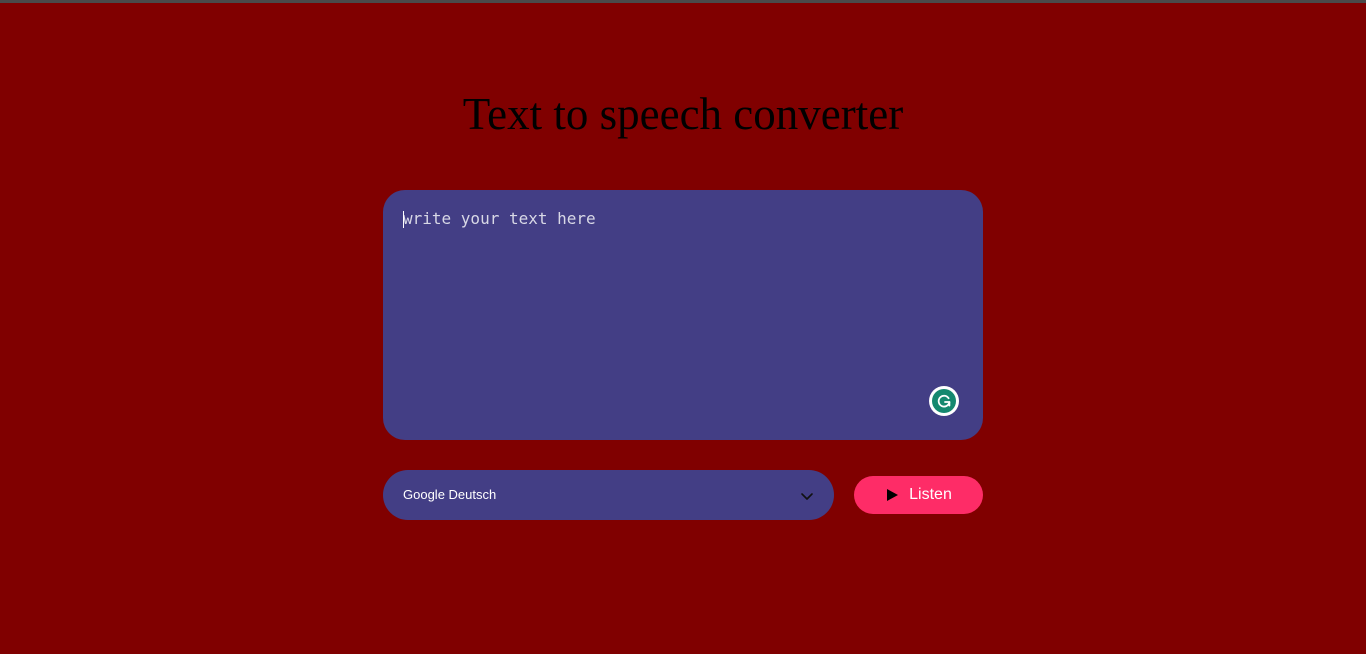 This screenshot has width=1366, height=654. Describe the element at coordinates (807, 496) in the screenshot. I see `chevron-down-icon` at that location.